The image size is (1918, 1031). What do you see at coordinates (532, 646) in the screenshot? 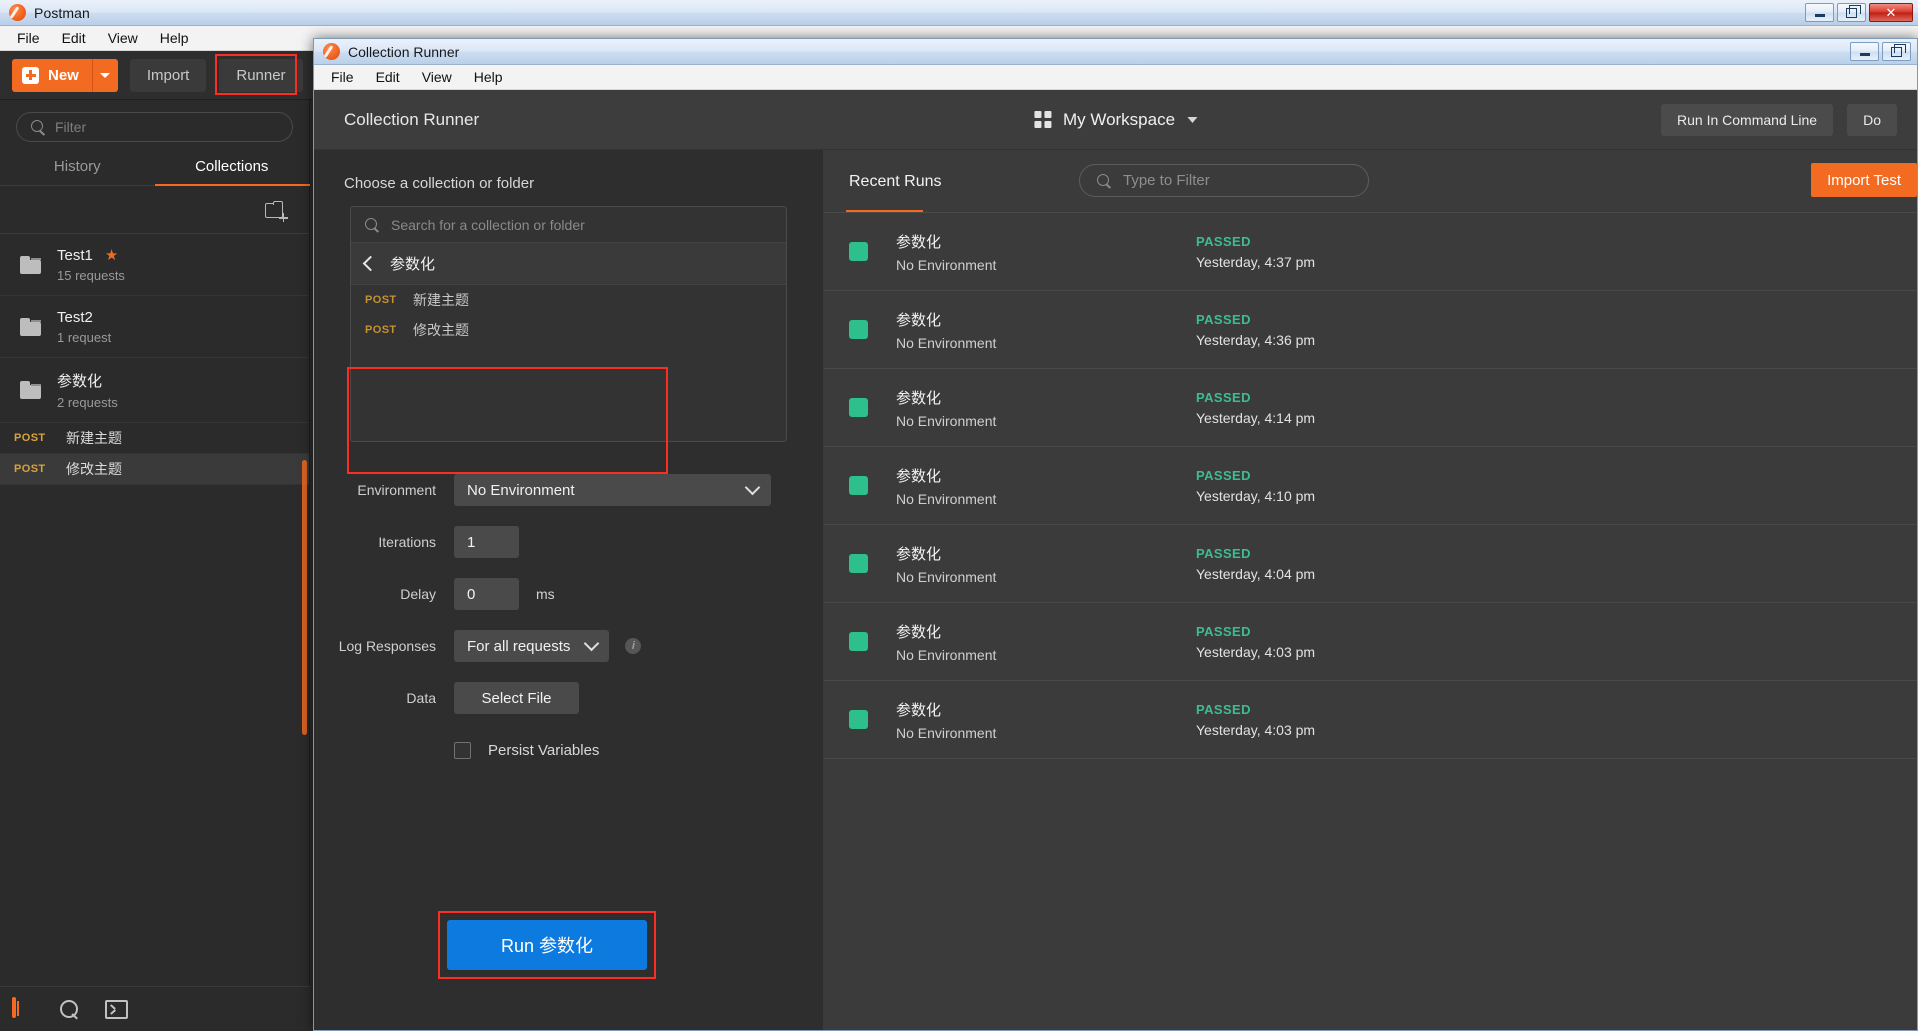
I see `log-responses-select: For all requests` at bounding box center [532, 646].